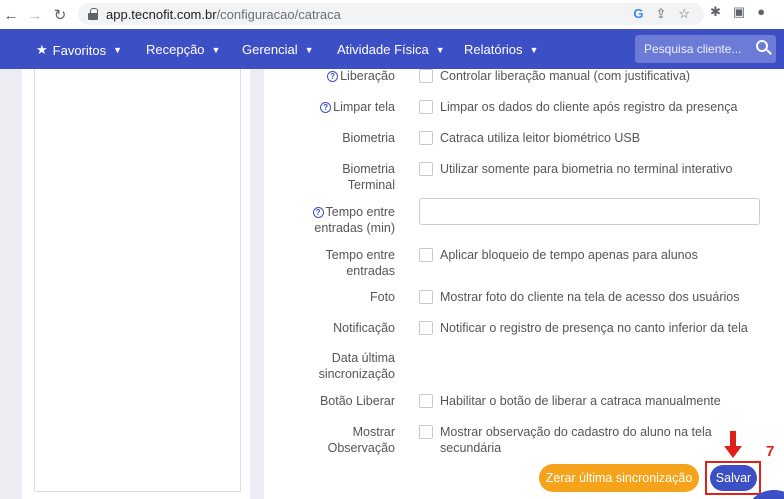 The image size is (784, 499). Describe the element at coordinates (589, 211) in the screenshot. I see `tempo-entre-entradas-input` at that location.